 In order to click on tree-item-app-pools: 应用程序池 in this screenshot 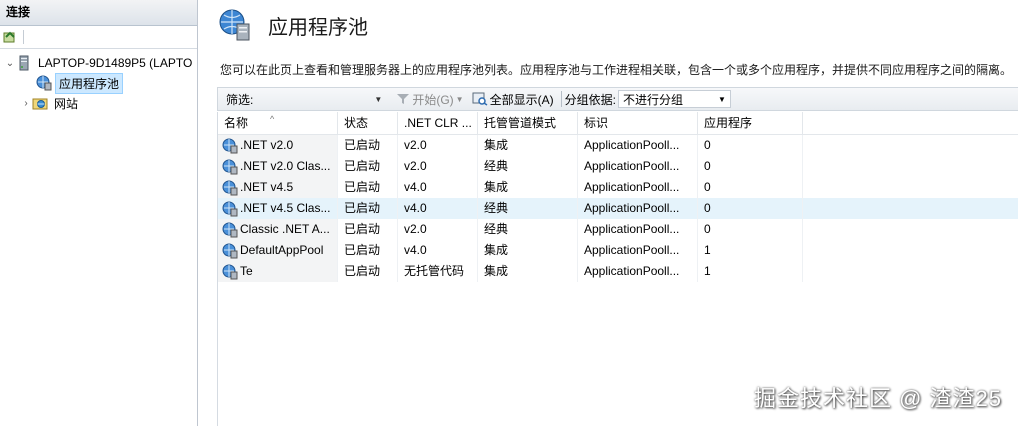, I will do `click(98, 83)`.